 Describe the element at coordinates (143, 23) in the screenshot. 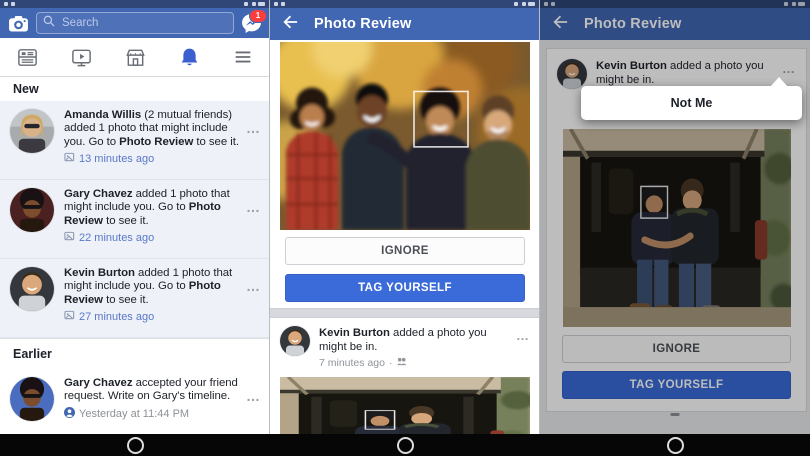

I see `search-input` at that location.